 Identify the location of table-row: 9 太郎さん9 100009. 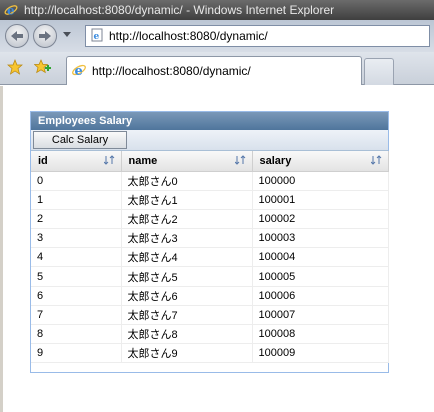
(210, 353).